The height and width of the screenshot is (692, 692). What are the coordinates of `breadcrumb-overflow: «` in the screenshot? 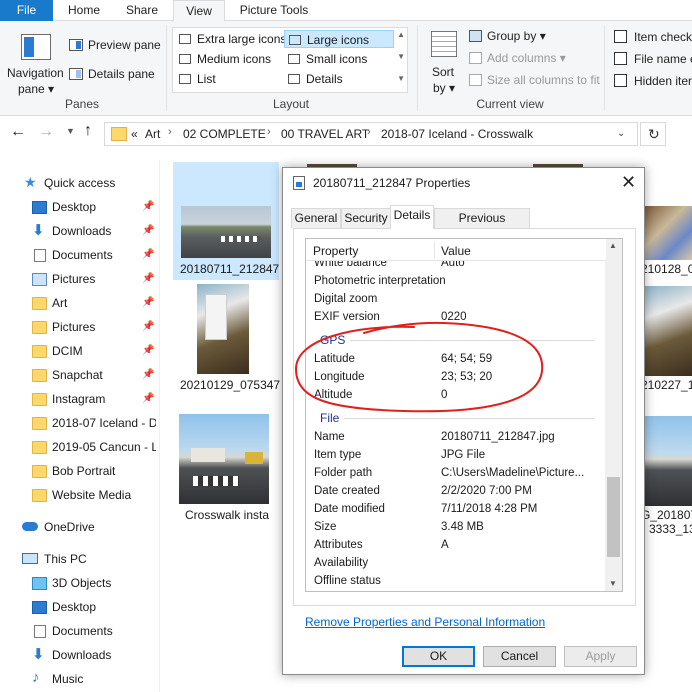 It's located at (134, 134).